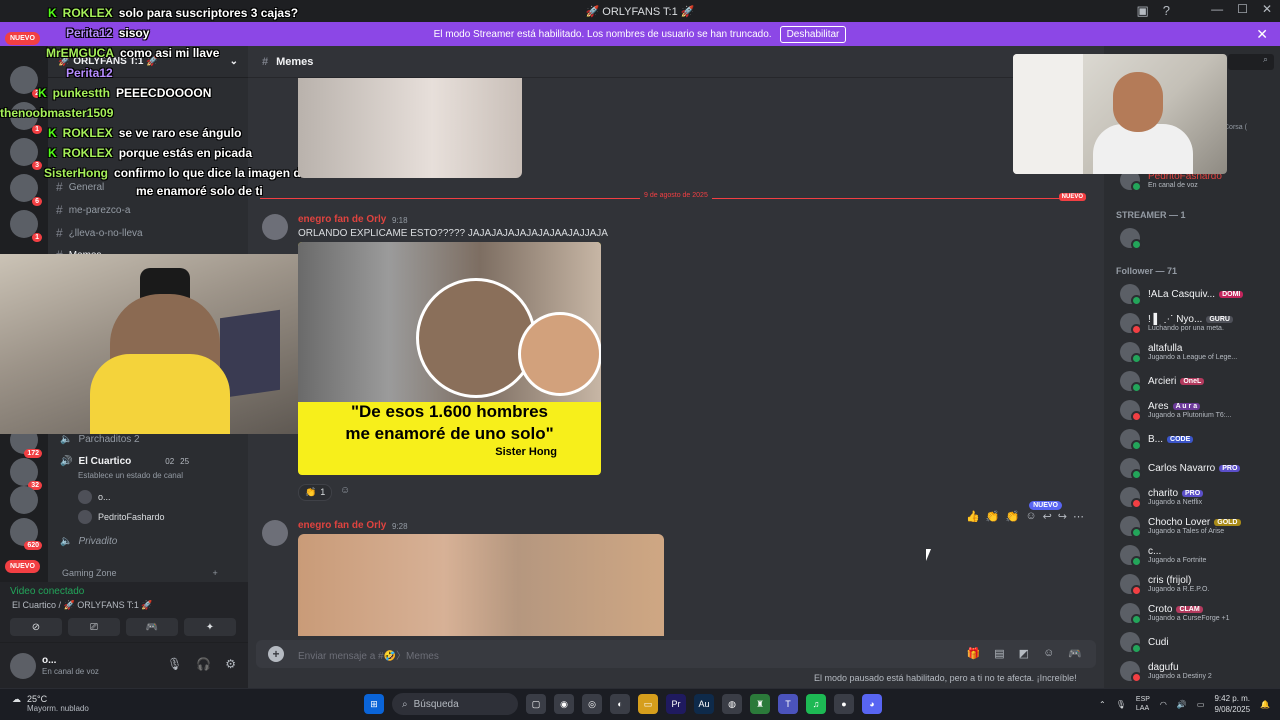  I want to click on more-icon: ⋯, so click(1078, 516).